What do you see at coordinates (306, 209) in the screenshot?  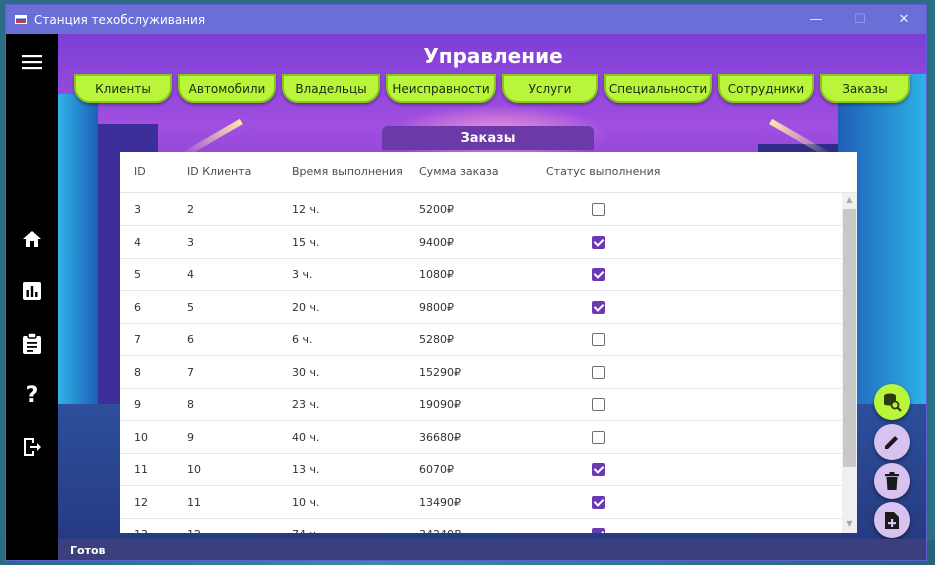 I see `cell-time: 12 ч.` at bounding box center [306, 209].